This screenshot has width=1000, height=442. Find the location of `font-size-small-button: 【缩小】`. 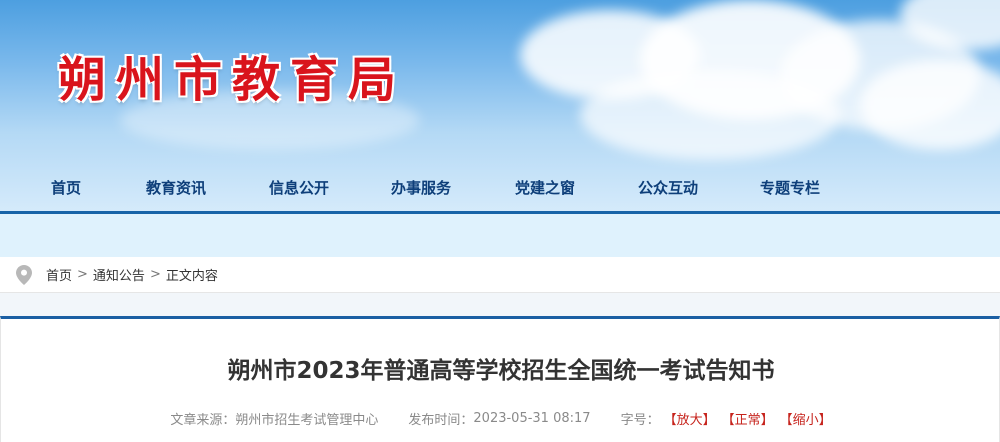

font-size-small-button: 【缩小】 is located at coordinates (806, 418).